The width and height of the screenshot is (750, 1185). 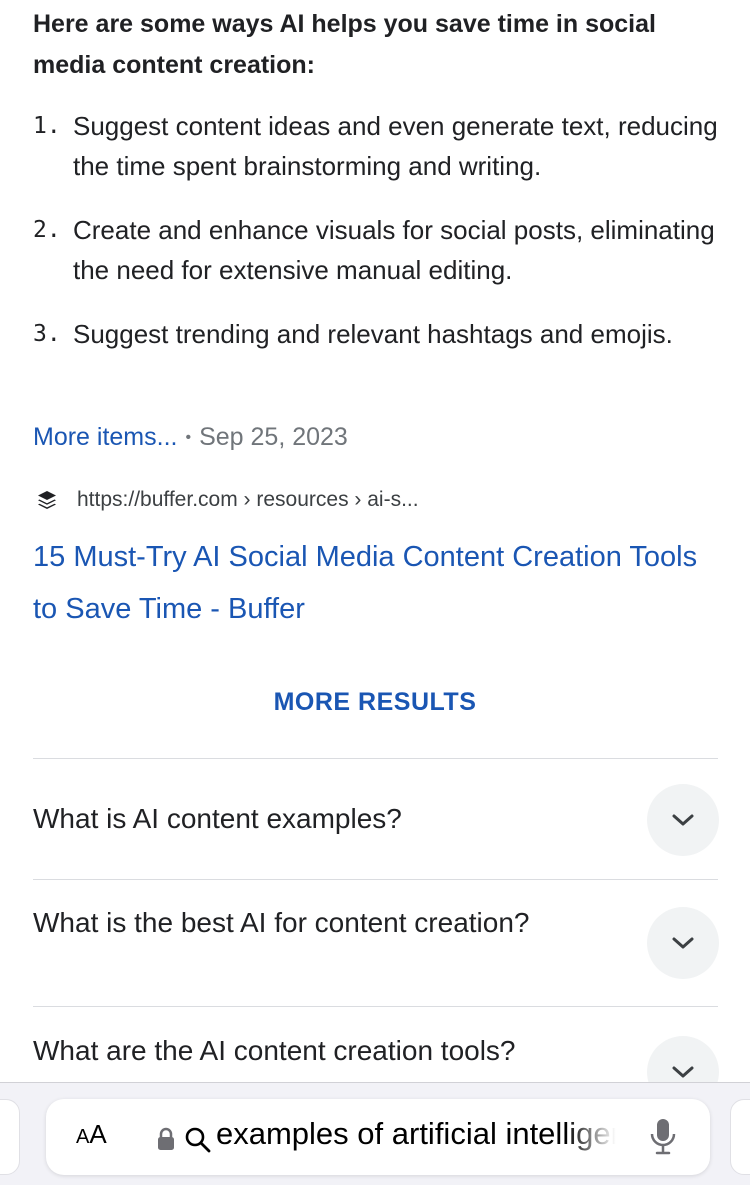 What do you see at coordinates (10, 1137) in the screenshot?
I see `previous-tab-preview` at bounding box center [10, 1137].